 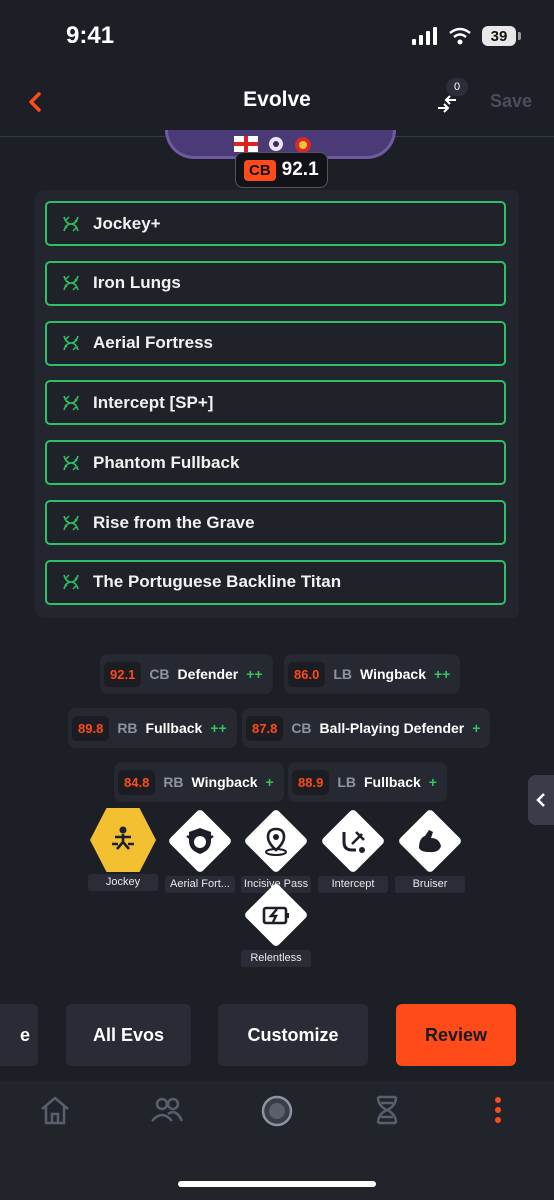 What do you see at coordinates (275, 283) in the screenshot?
I see `evolution-item: Iron Lungs` at bounding box center [275, 283].